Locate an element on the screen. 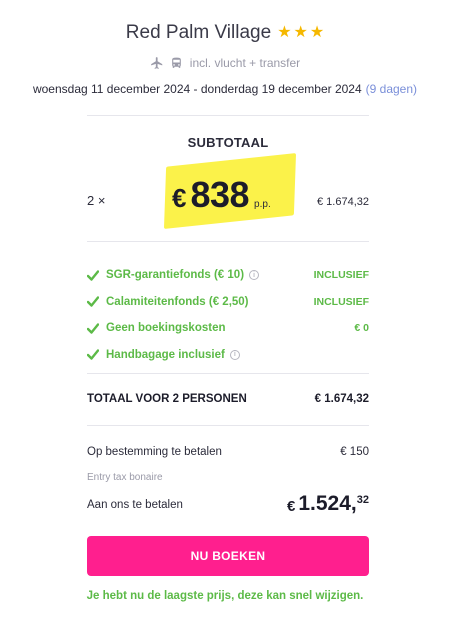  pay-label: Aan ons te betalen is located at coordinates (135, 505).